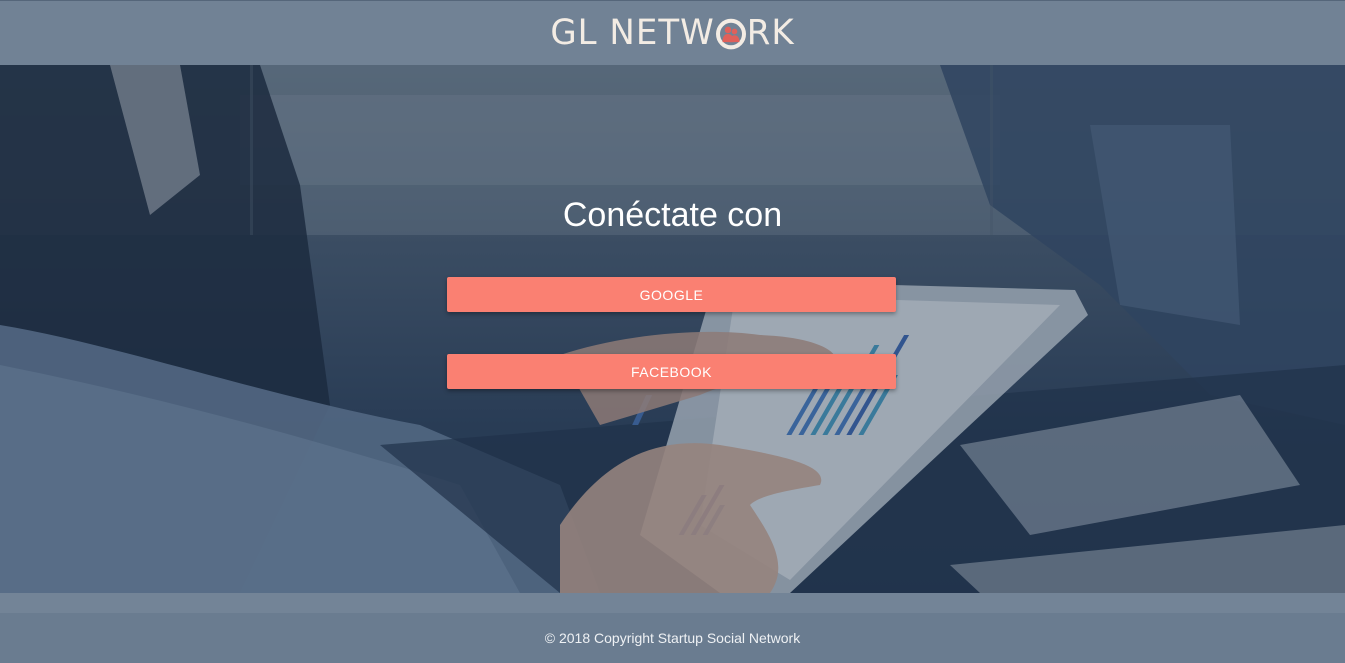 The image size is (1345, 663). I want to click on site-header: GL NETW RK, so click(672, 32).